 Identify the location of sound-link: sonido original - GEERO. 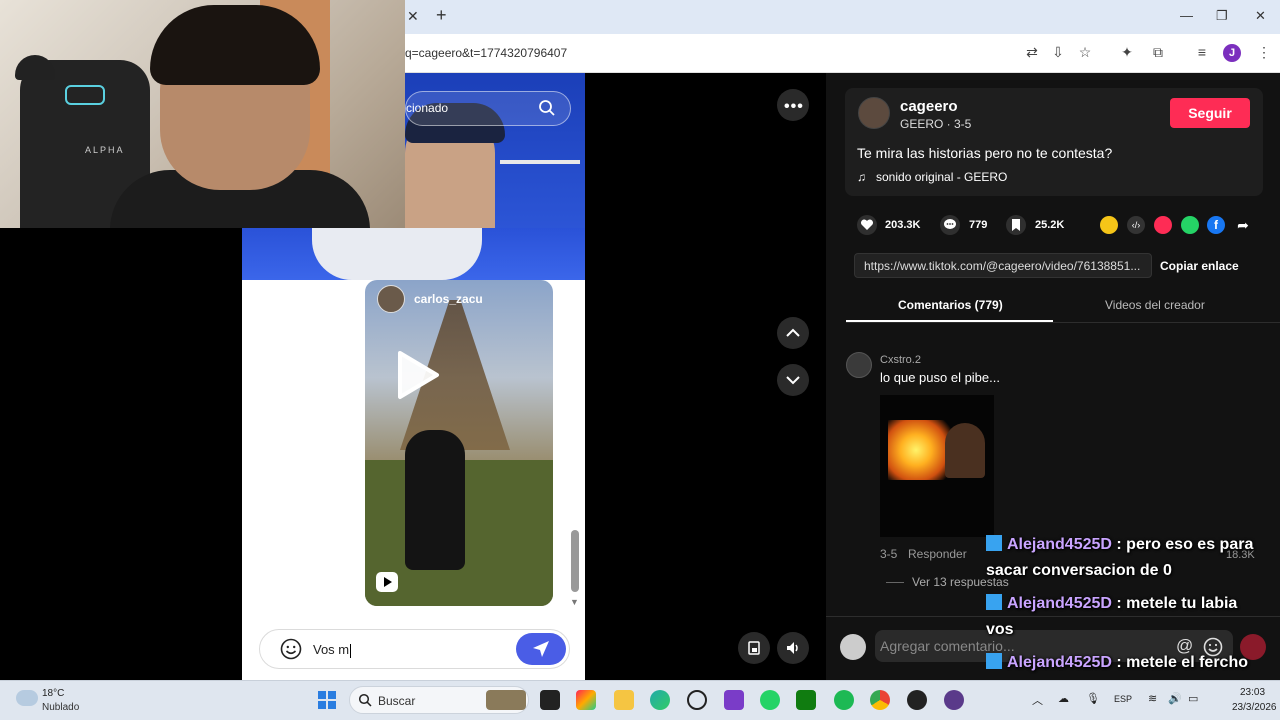
(941, 177).